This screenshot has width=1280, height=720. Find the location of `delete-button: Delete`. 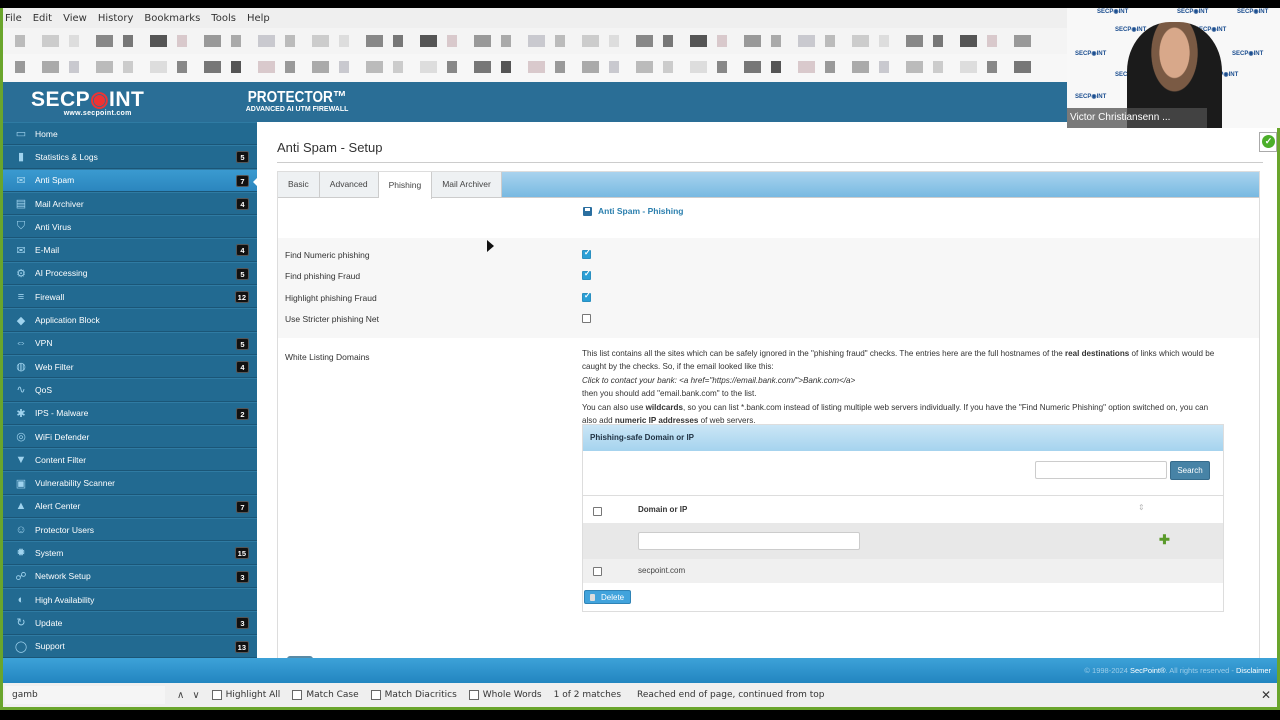

delete-button: Delete is located at coordinates (608, 597).